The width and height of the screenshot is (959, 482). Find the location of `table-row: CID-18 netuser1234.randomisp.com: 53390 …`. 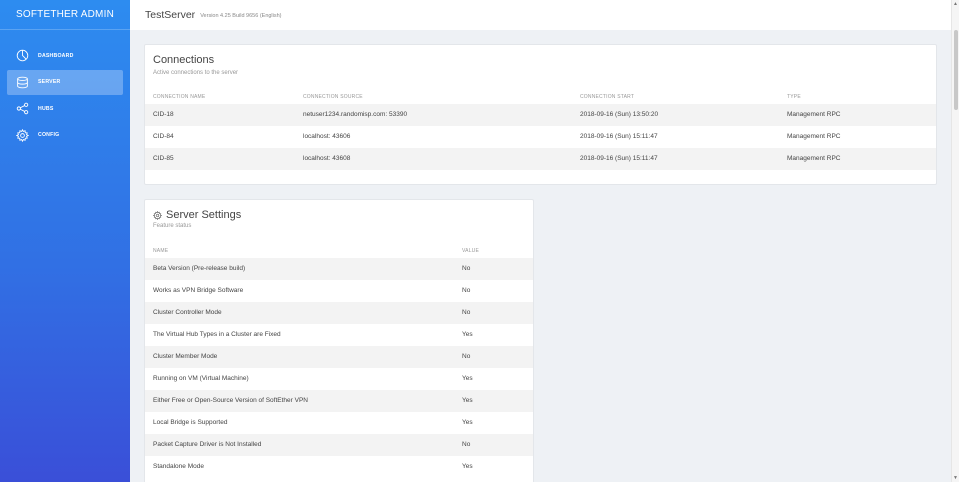

table-row: CID-18 netuser1234.randomisp.com: 53390 … is located at coordinates (540, 115).